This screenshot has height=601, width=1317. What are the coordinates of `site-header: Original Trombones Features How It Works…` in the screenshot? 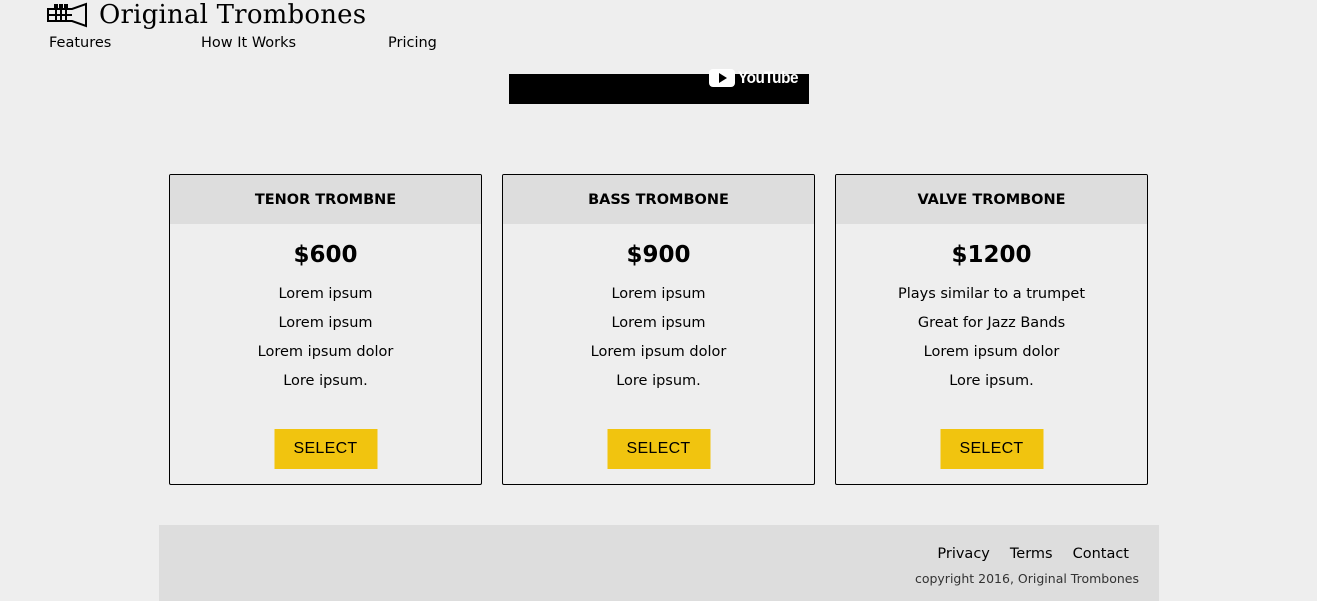 It's located at (658, 30).